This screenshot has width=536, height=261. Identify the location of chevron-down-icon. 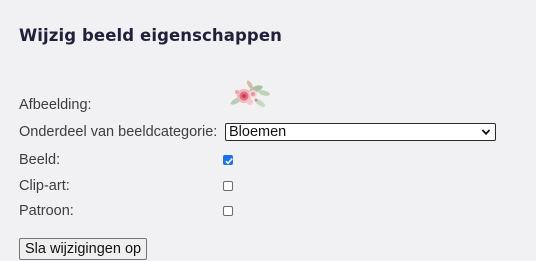
(486, 132).